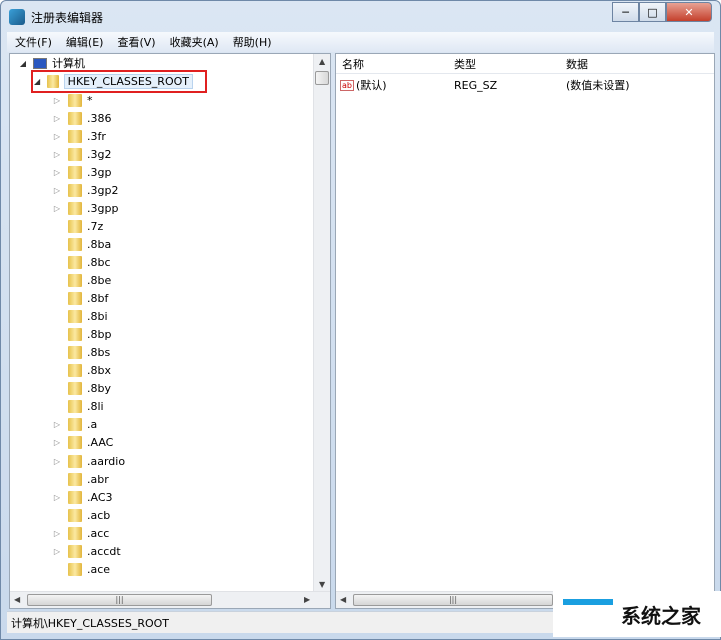  Describe the element at coordinates (100, 443) in the screenshot. I see `tree-label: .AAC` at that location.